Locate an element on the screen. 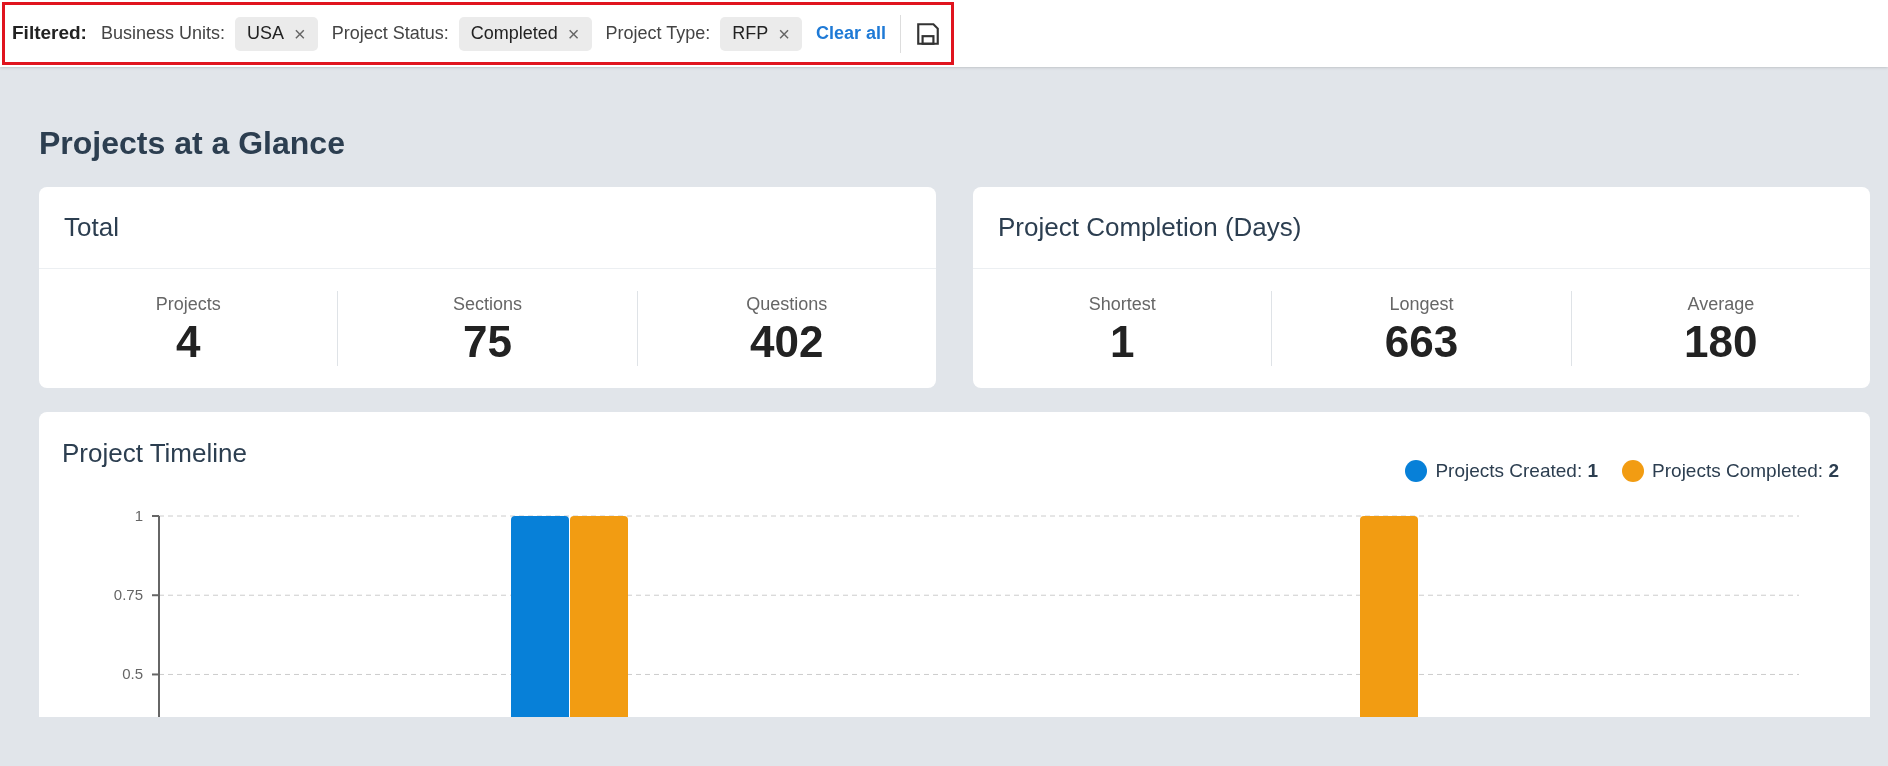  stat-value: 4 is located at coordinates (188, 342).